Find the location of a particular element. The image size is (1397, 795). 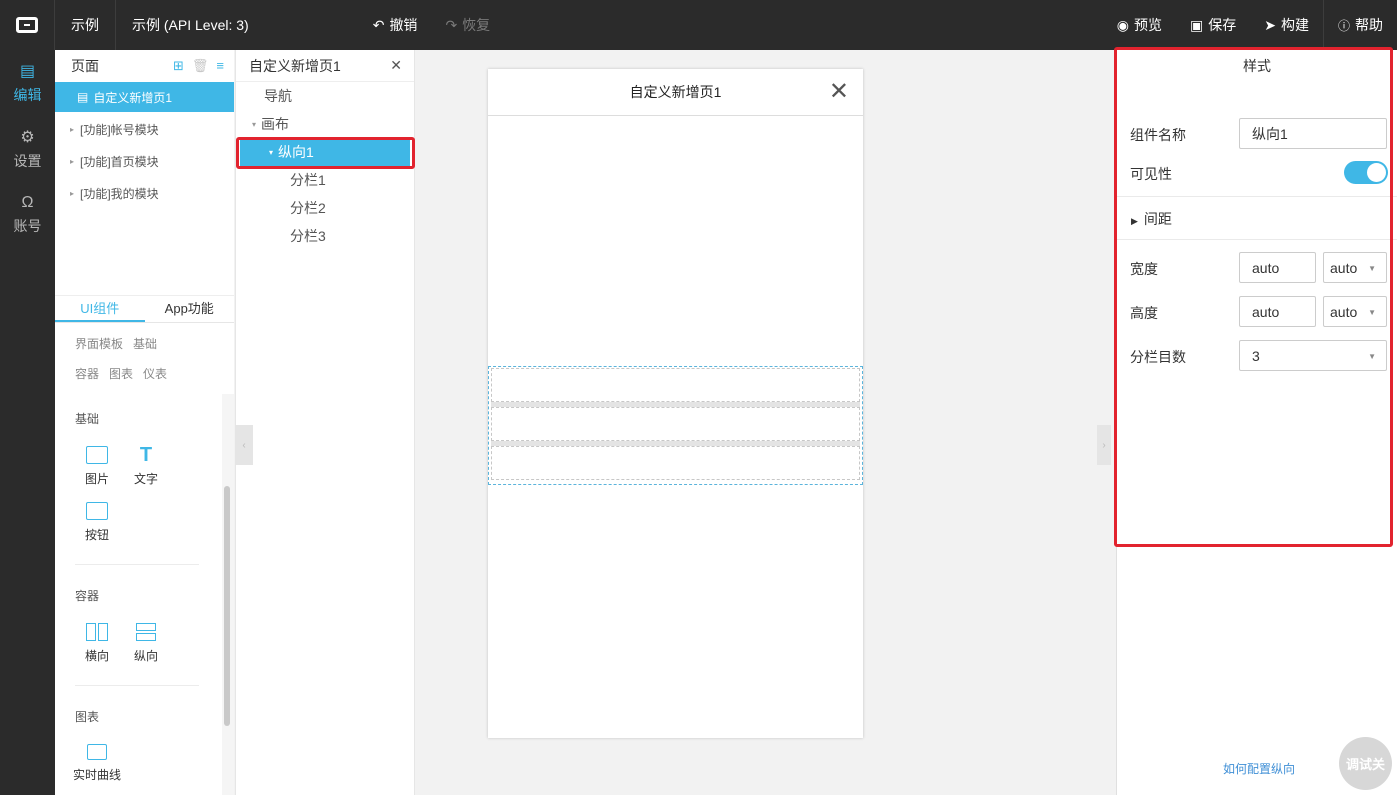

page-item-account: ▸ [功能]帐号模块 is located at coordinates (144, 129).